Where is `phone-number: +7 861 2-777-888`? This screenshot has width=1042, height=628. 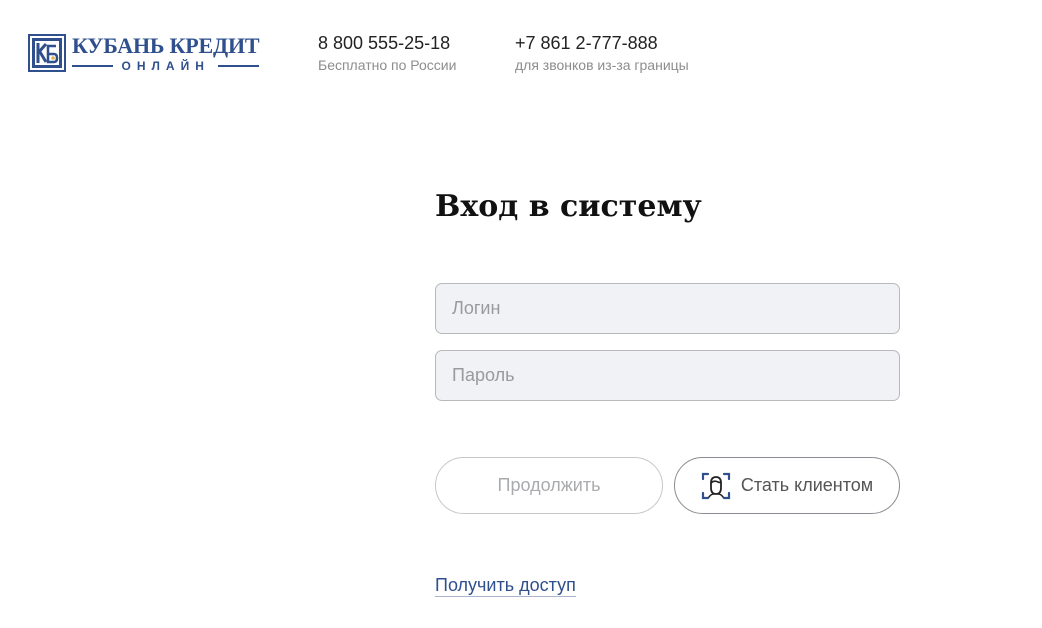 phone-number: +7 861 2-777-888 is located at coordinates (602, 43).